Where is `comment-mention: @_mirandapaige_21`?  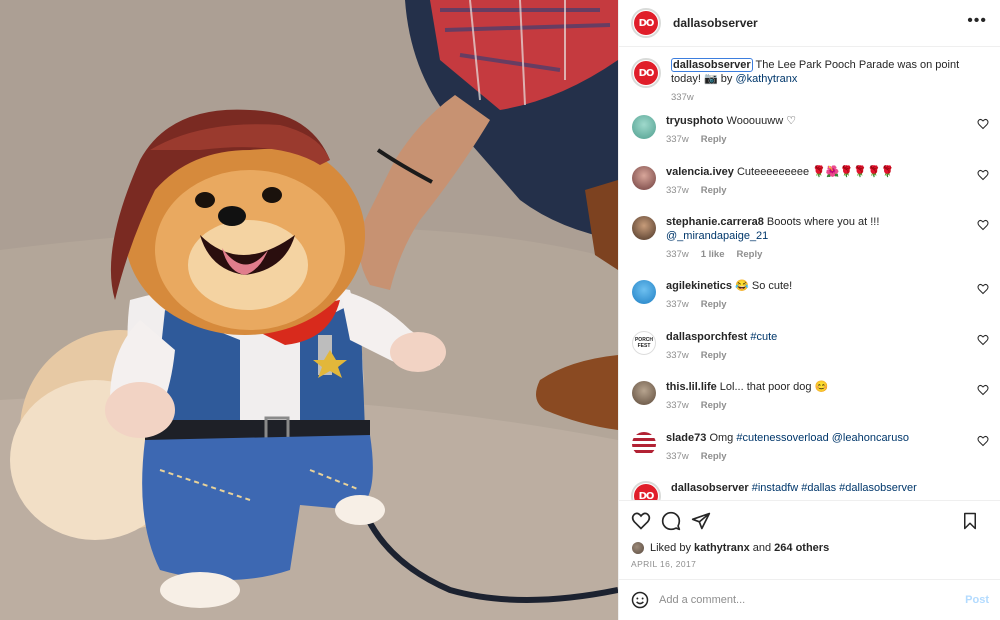
comment-mention: @_mirandapaige_21 is located at coordinates (717, 236).